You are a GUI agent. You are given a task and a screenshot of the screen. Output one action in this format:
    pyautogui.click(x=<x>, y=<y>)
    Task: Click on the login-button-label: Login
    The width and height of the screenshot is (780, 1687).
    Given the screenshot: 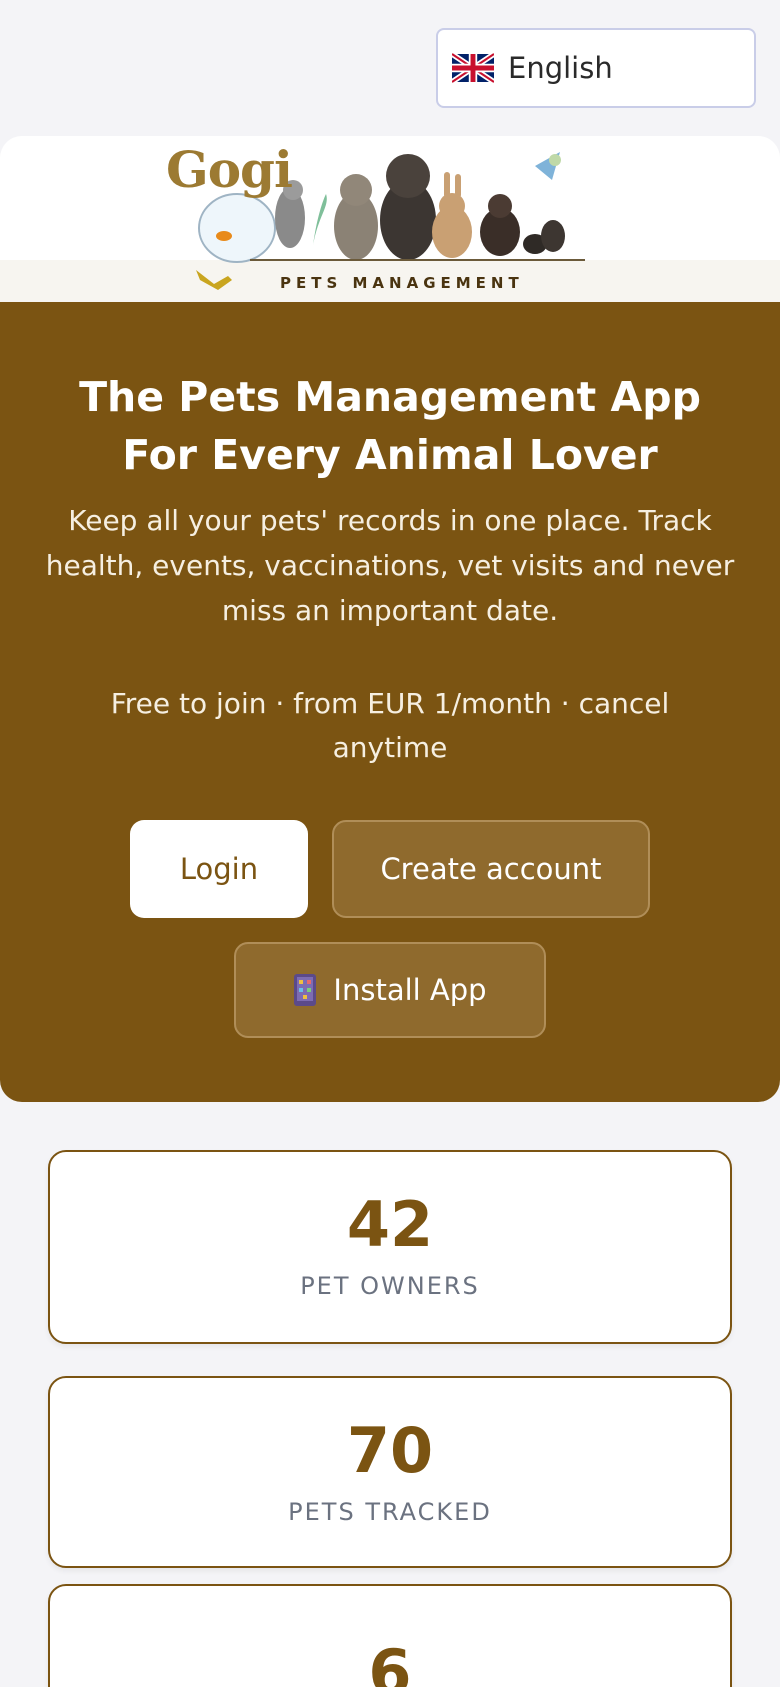 What is the action you would take?
    pyautogui.click(x=219, y=869)
    